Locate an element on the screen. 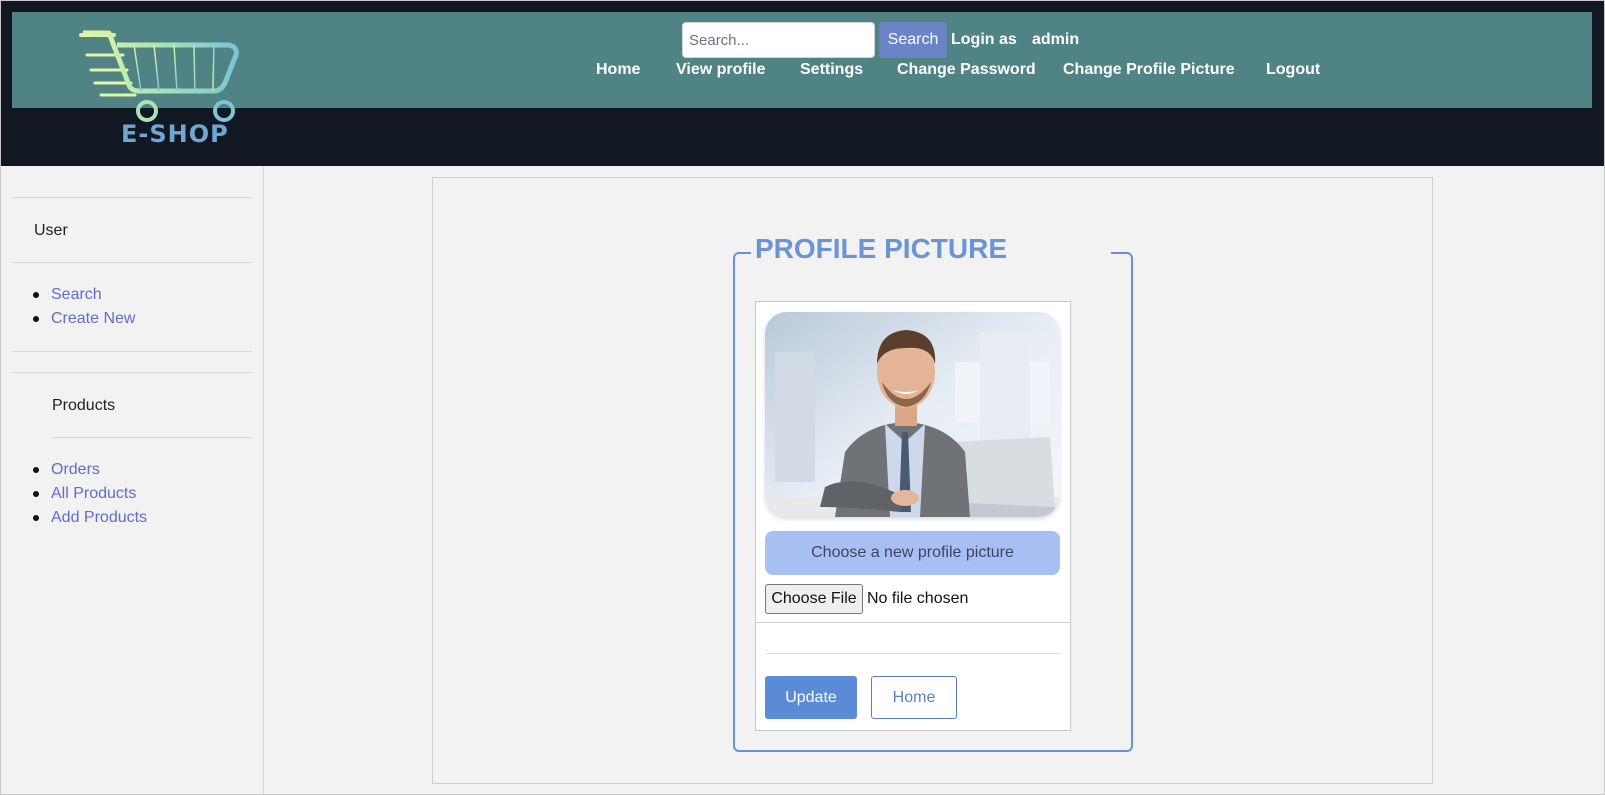 This screenshot has height=795, width=1605. profile-photo-image is located at coordinates (912, 414).